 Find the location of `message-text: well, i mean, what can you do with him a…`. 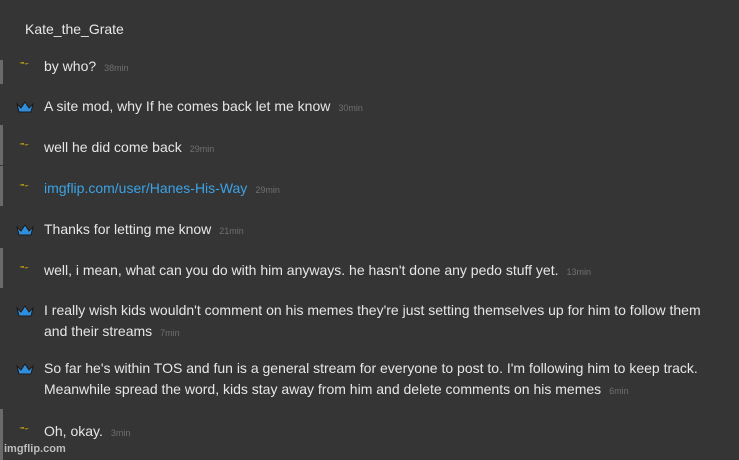

message-text: well, i mean, what can you do with him a… is located at coordinates (301, 270).